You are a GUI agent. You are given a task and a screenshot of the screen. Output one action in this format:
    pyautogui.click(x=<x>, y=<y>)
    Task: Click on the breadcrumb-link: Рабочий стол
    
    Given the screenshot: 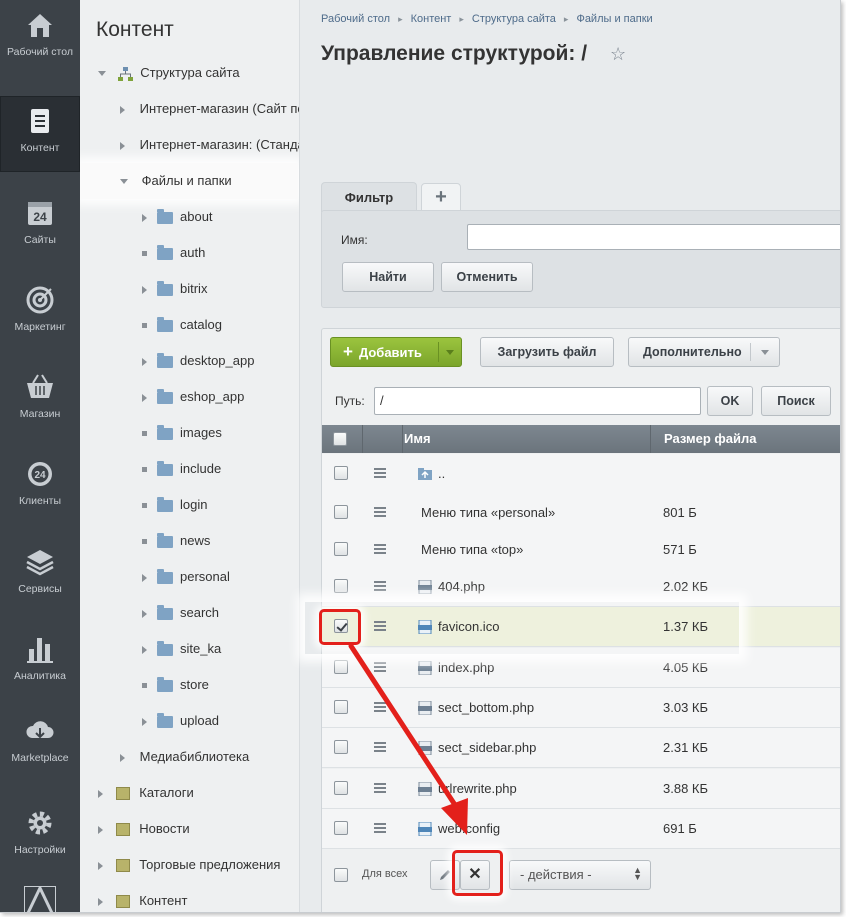 What is the action you would take?
    pyautogui.click(x=355, y=19)
    